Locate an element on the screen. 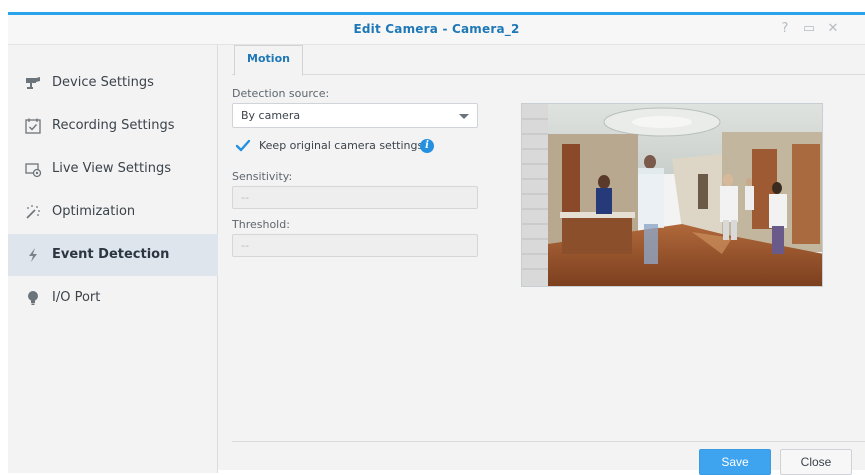 The width and height of the screenshot is (865, 475). window-title: Edit Camera - Camera_2 is located at coordinates (436, 29).